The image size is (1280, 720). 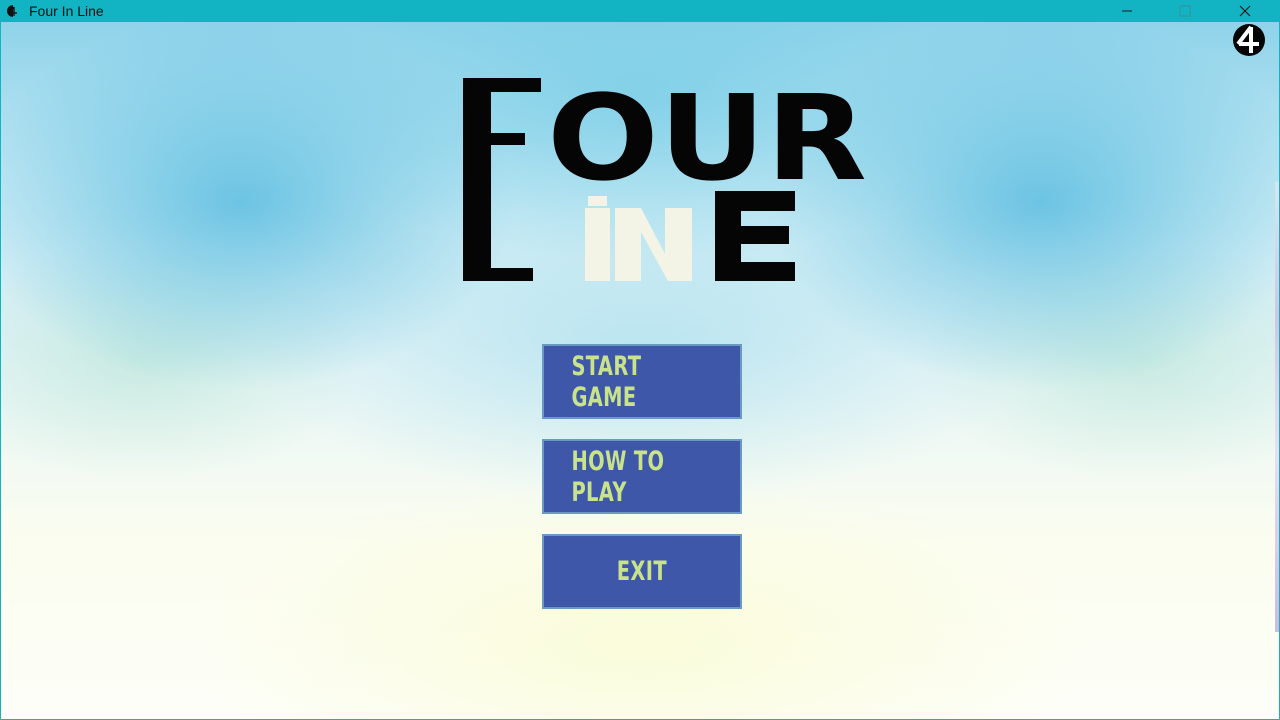 What do you see at coordinates (606, 381) in the screenshot?
I see `start-game-label: START GAME` at bounding box center [606, 381].